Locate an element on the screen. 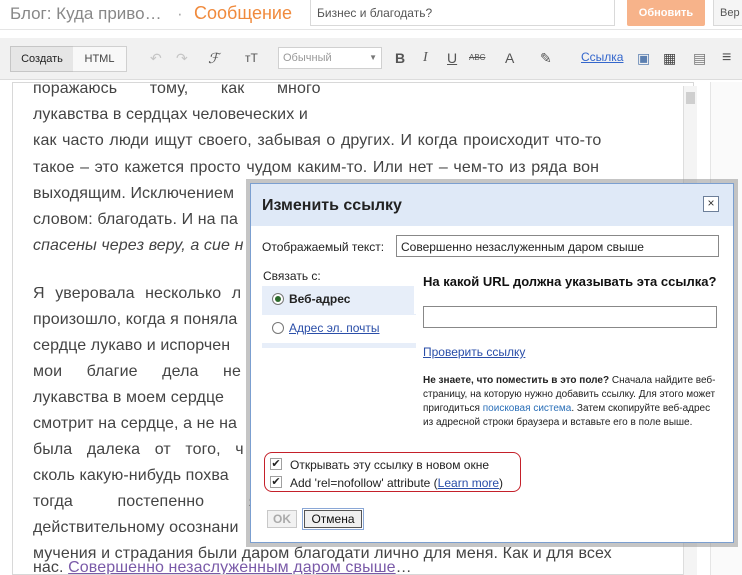 Image resolution: width=742 pixels, height=575 pixels. ok-button: OK is located at coordinates (282, 519).